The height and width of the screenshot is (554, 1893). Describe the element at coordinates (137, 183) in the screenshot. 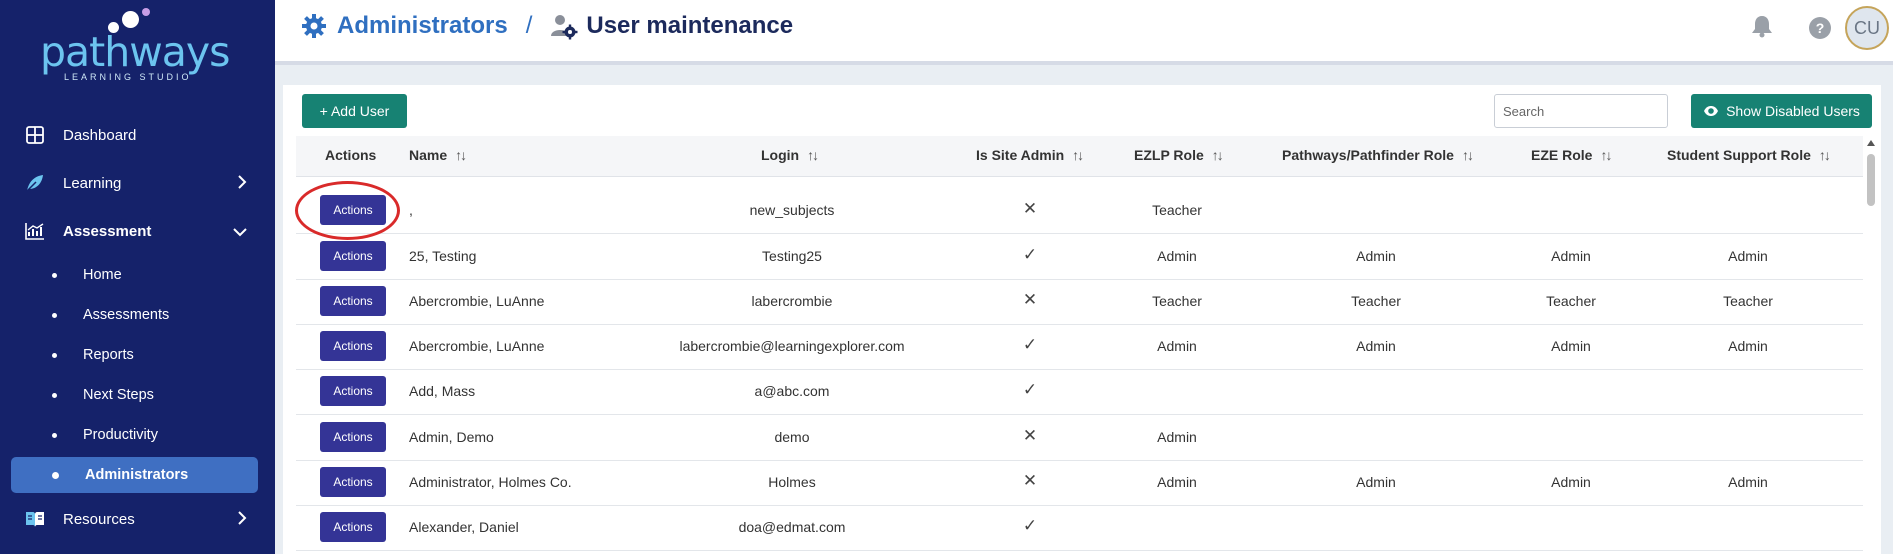

I see `nav-learning: Learning` at that location.